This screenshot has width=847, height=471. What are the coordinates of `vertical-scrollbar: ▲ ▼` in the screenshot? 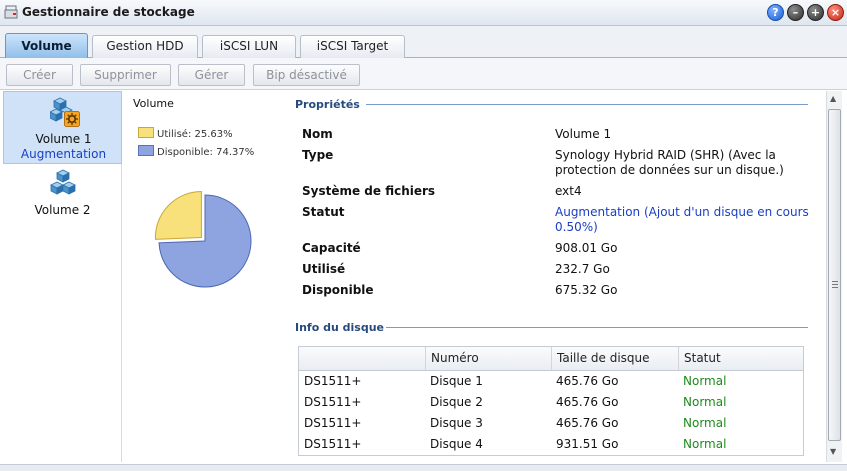 It's located at (834, 276).